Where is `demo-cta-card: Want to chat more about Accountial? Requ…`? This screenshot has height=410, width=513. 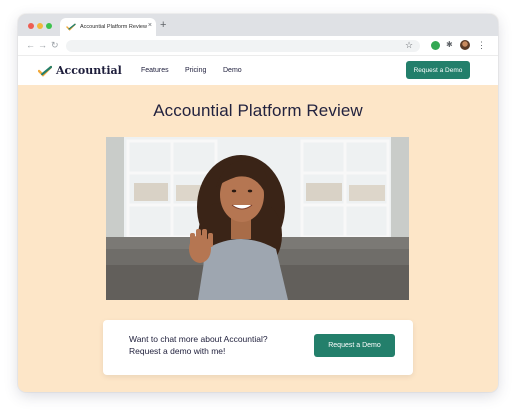
demo-cta-card: Want to chat more about Accountial? Requ… is located at coordinates (258, 347).